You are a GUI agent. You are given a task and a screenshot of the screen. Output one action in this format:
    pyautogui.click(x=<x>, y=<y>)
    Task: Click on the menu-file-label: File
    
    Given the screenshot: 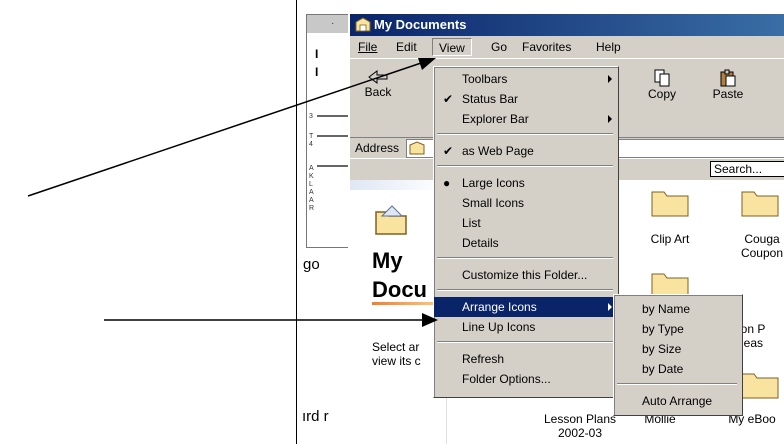 What is the action you would take?
    pyautogui.click(x=368, y=47)
    